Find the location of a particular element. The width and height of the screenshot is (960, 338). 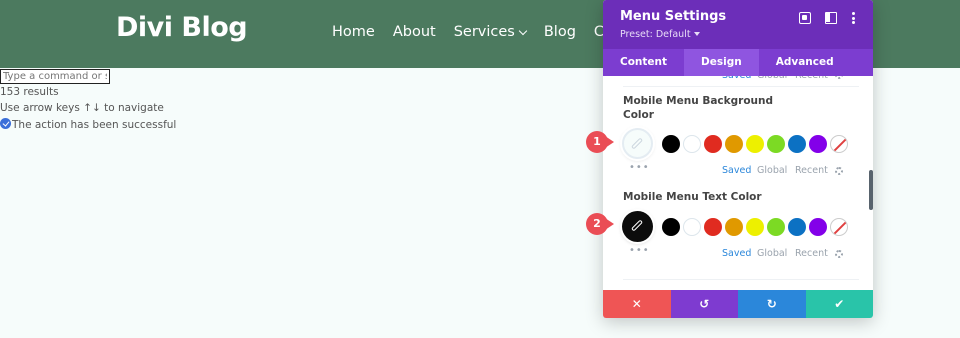

callout-badge-2: 2 is located at coordinates (600, 224).